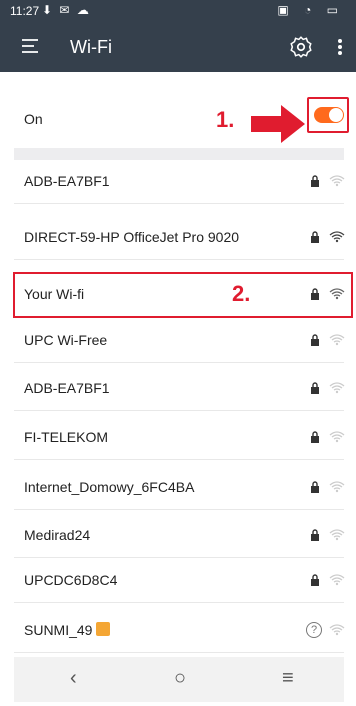 The width and height of the screenshot is (356, 706). Describe the element at coordinates (179, 154) in the screenshot. I see `section-divider` at that location.